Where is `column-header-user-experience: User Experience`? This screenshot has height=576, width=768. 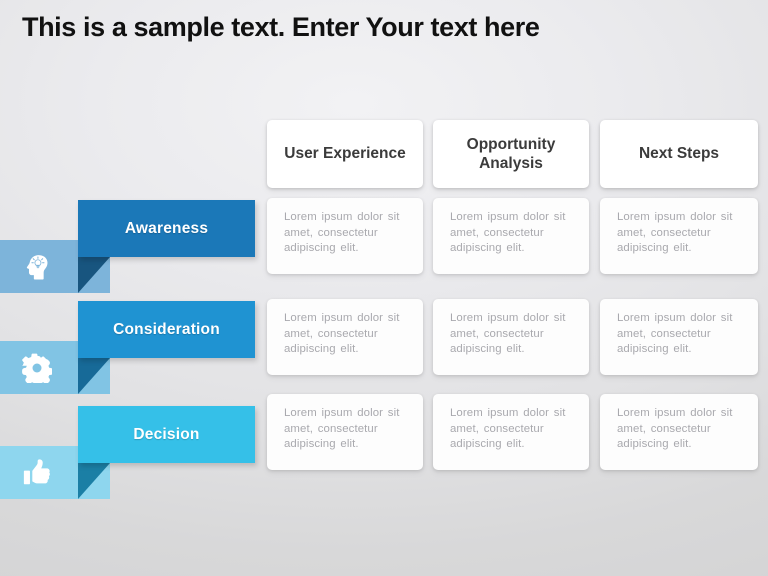
column-header-user-experience: User Experience is located at coordinates (345, 154).